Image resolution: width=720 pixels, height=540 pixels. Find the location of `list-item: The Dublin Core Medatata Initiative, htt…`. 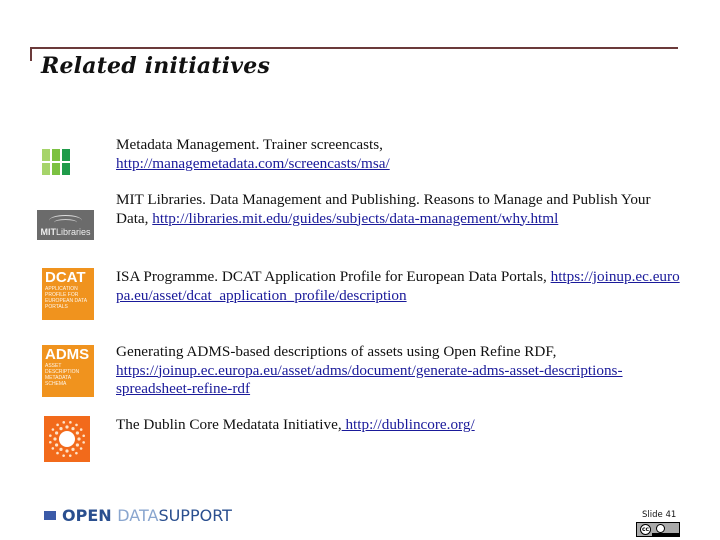

list-item: The Dublin Core Medatata Initiative, htt… is located at coordinates (401, 425).